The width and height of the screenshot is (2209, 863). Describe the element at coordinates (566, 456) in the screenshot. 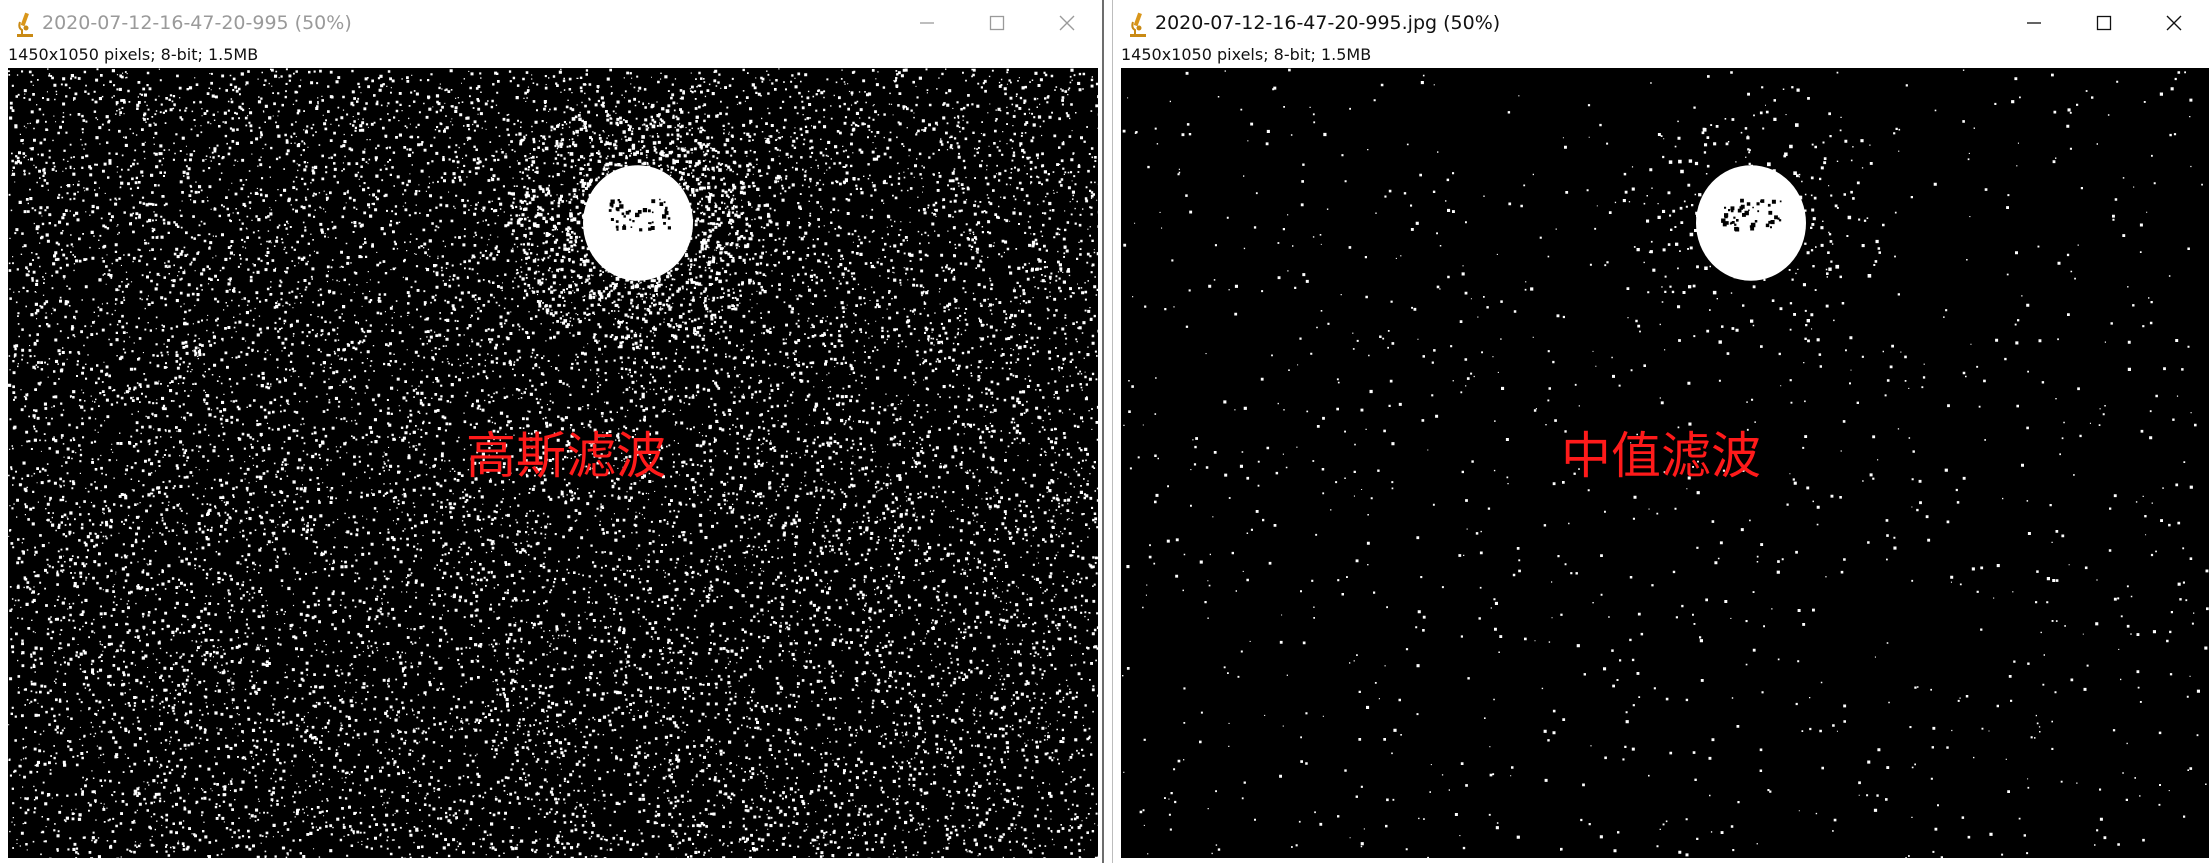

I see `filter-label: 高斯滤波` at that location.